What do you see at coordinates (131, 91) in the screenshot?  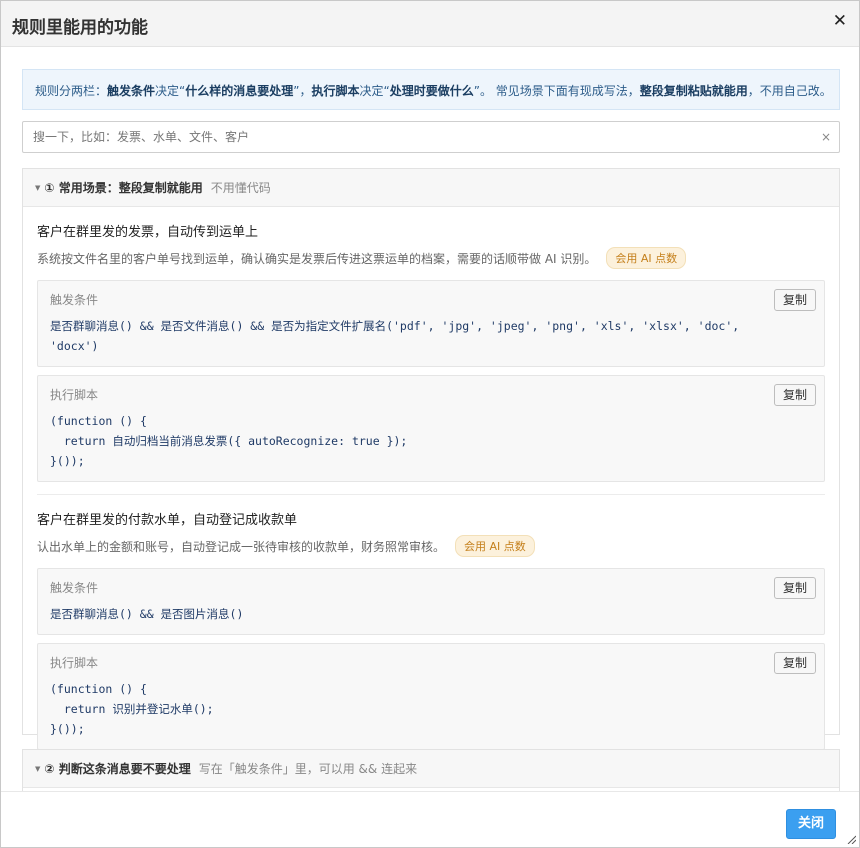 I see `info-bold-trigger: 触发条件` at bounding box center [131, 91].